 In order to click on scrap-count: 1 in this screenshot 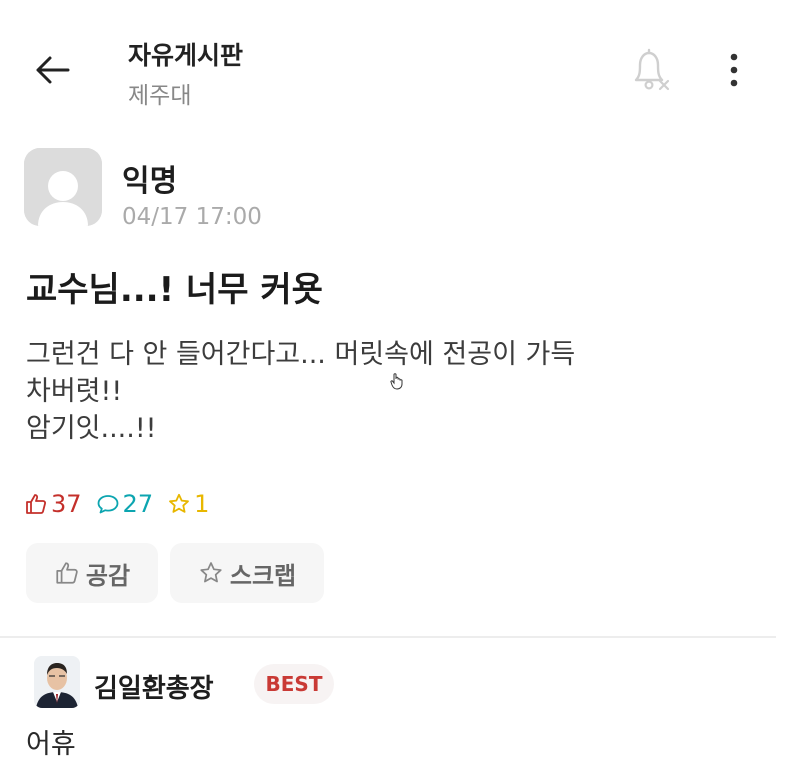, I will do `click(188, 504)`.